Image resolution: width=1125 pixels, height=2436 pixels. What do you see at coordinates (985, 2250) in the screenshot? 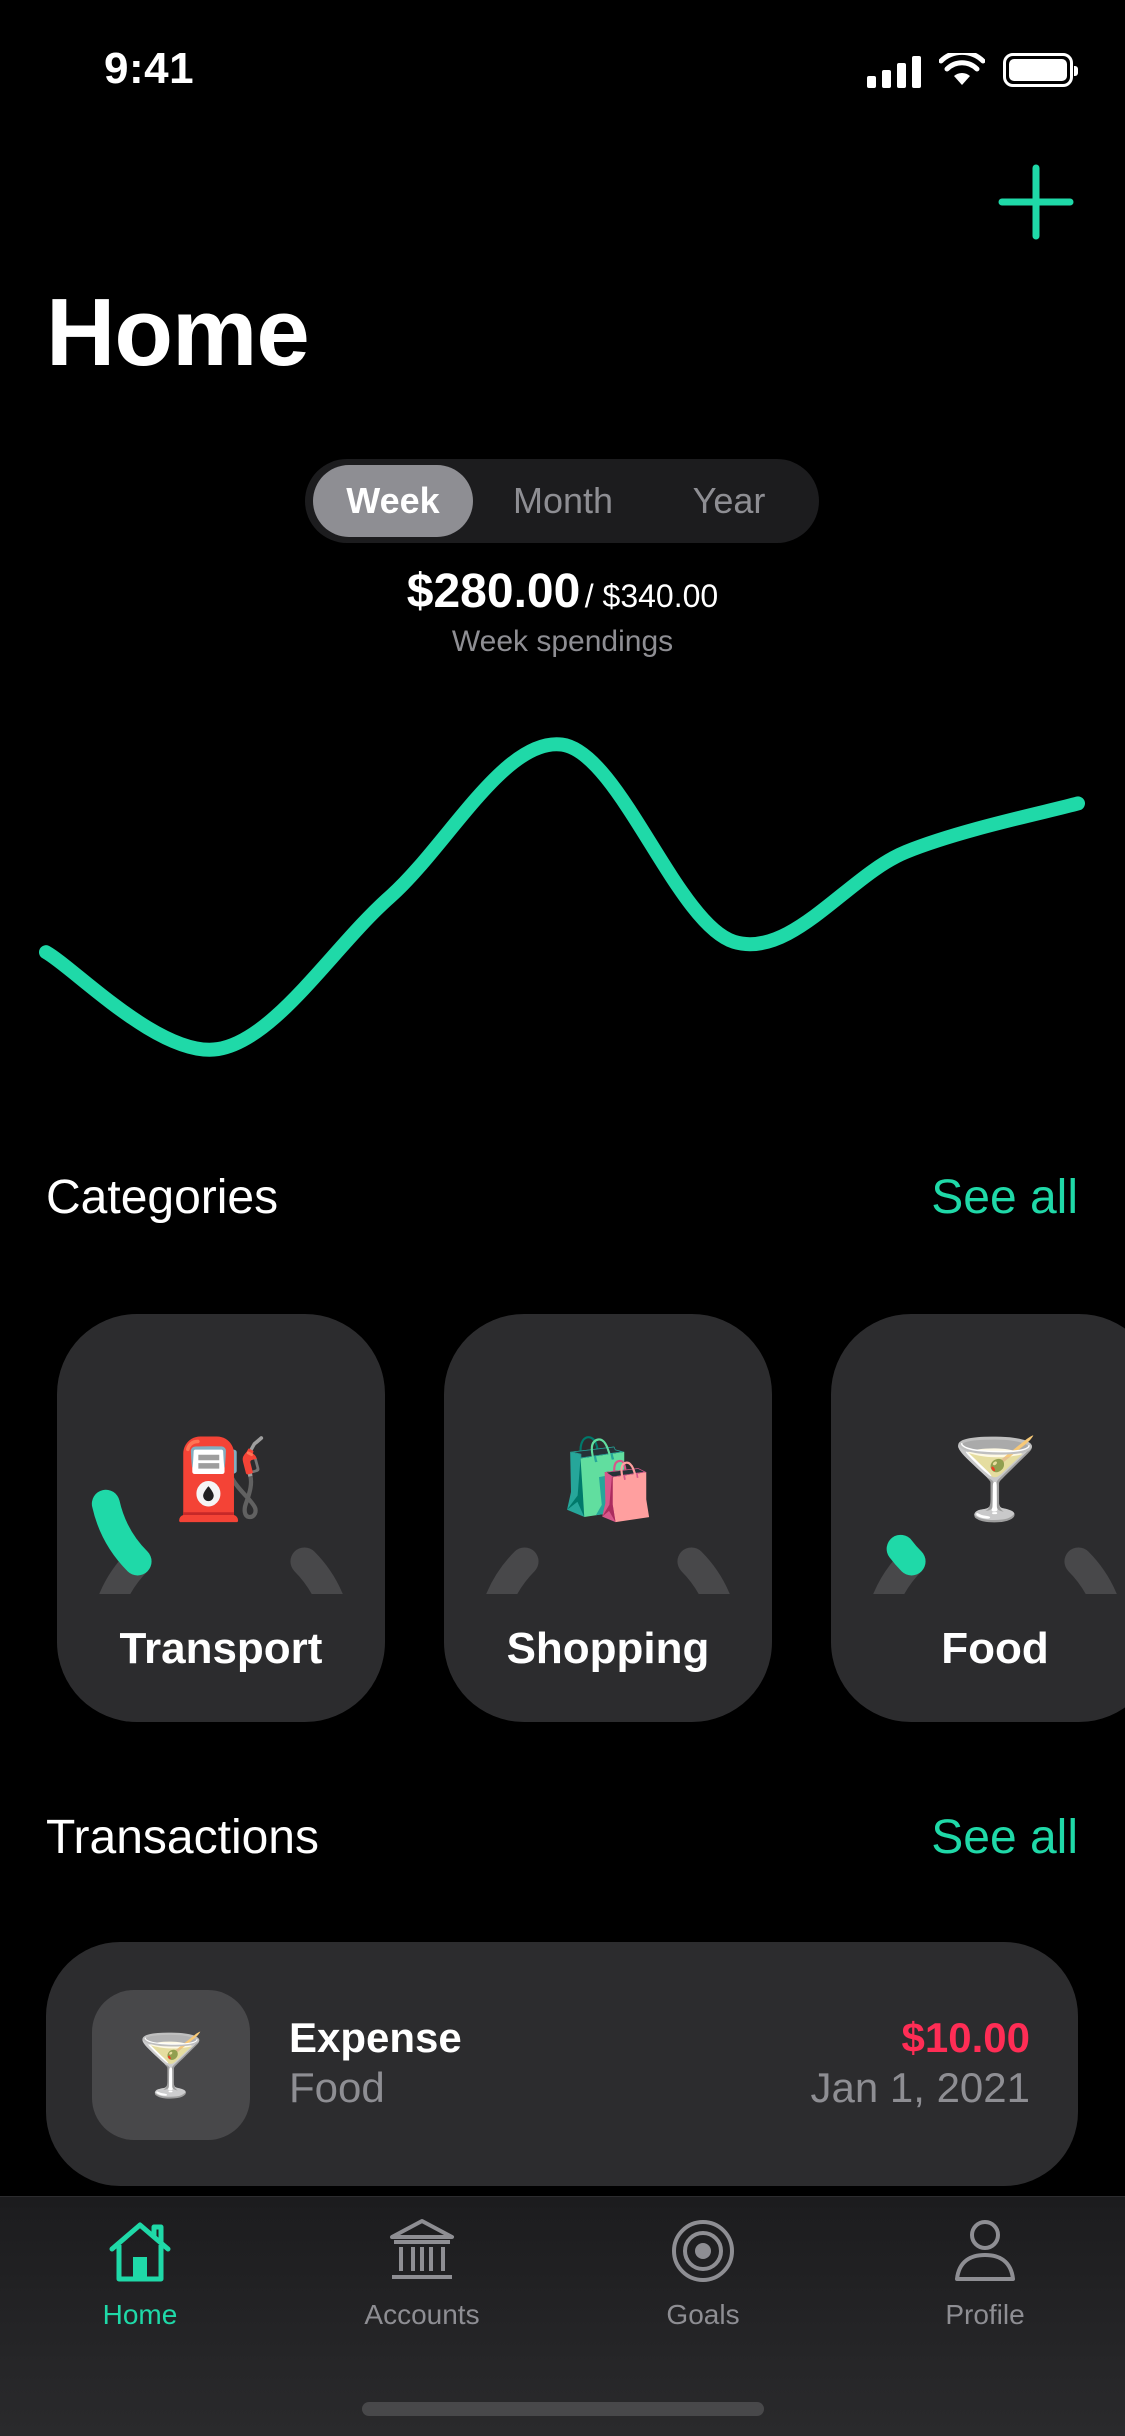
I see `person-icon` at bounding box center [985, 2250].